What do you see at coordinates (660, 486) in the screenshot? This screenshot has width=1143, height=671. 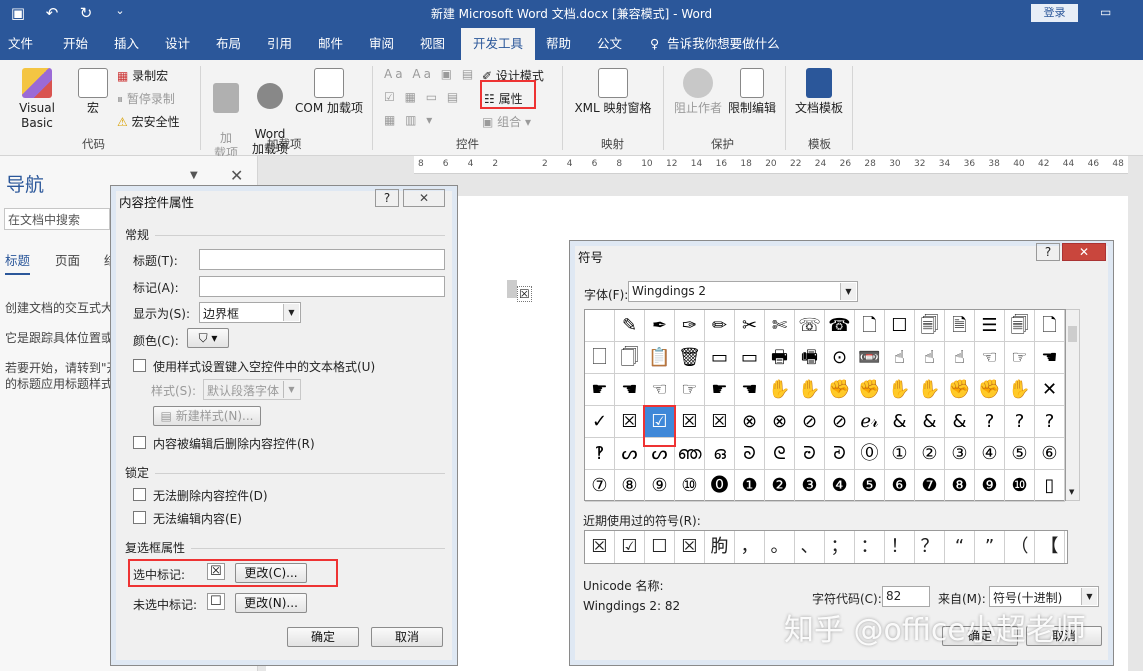 I see `symbol-cell: ⑨` at bounding box center [660, 486].